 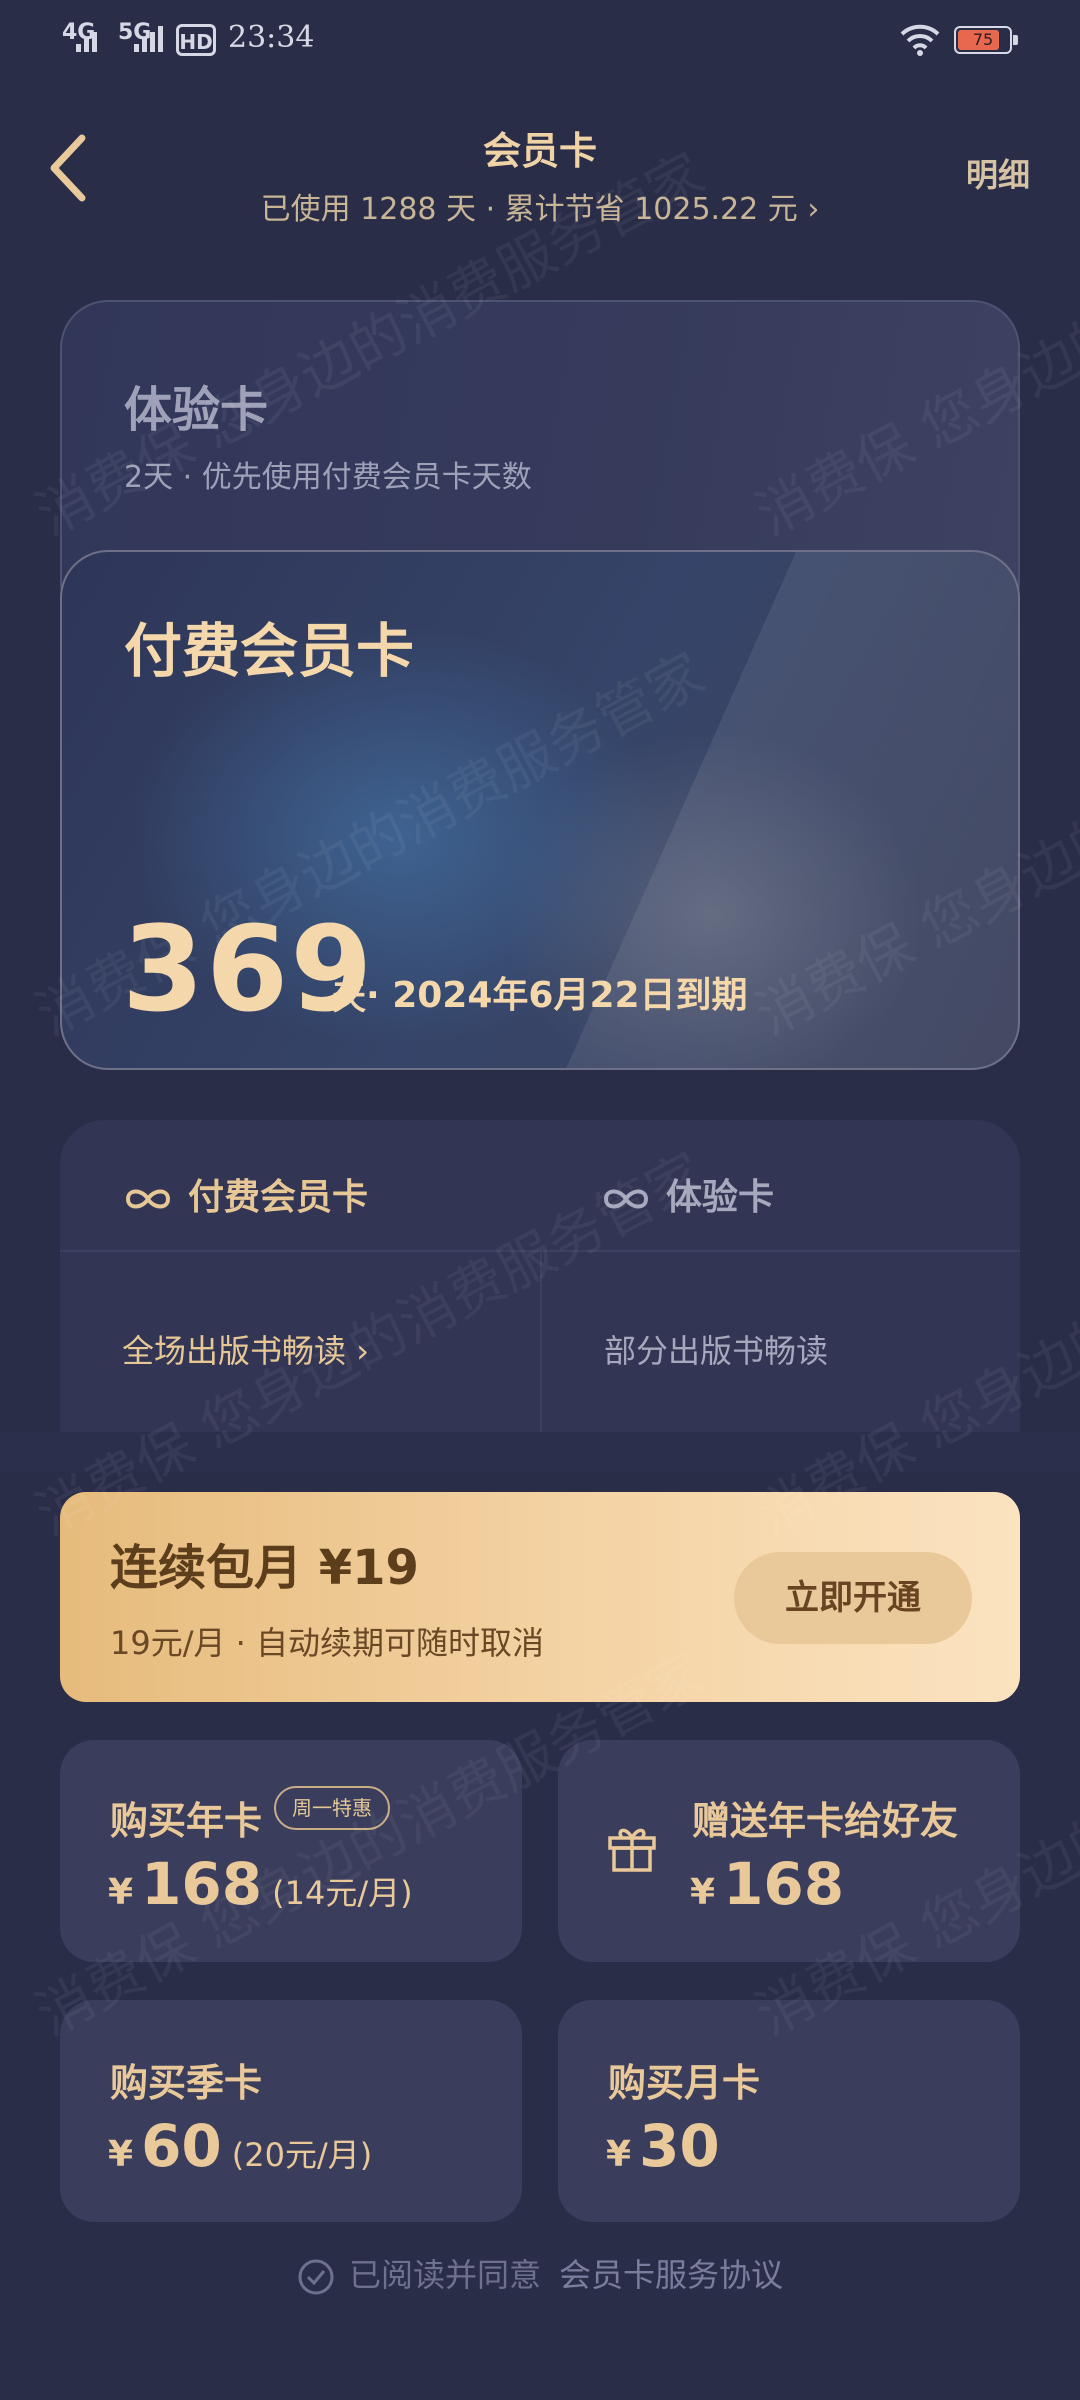 I want to click on service-agreement-link: 会员卡服务协议, so click(x=671, y=2275).